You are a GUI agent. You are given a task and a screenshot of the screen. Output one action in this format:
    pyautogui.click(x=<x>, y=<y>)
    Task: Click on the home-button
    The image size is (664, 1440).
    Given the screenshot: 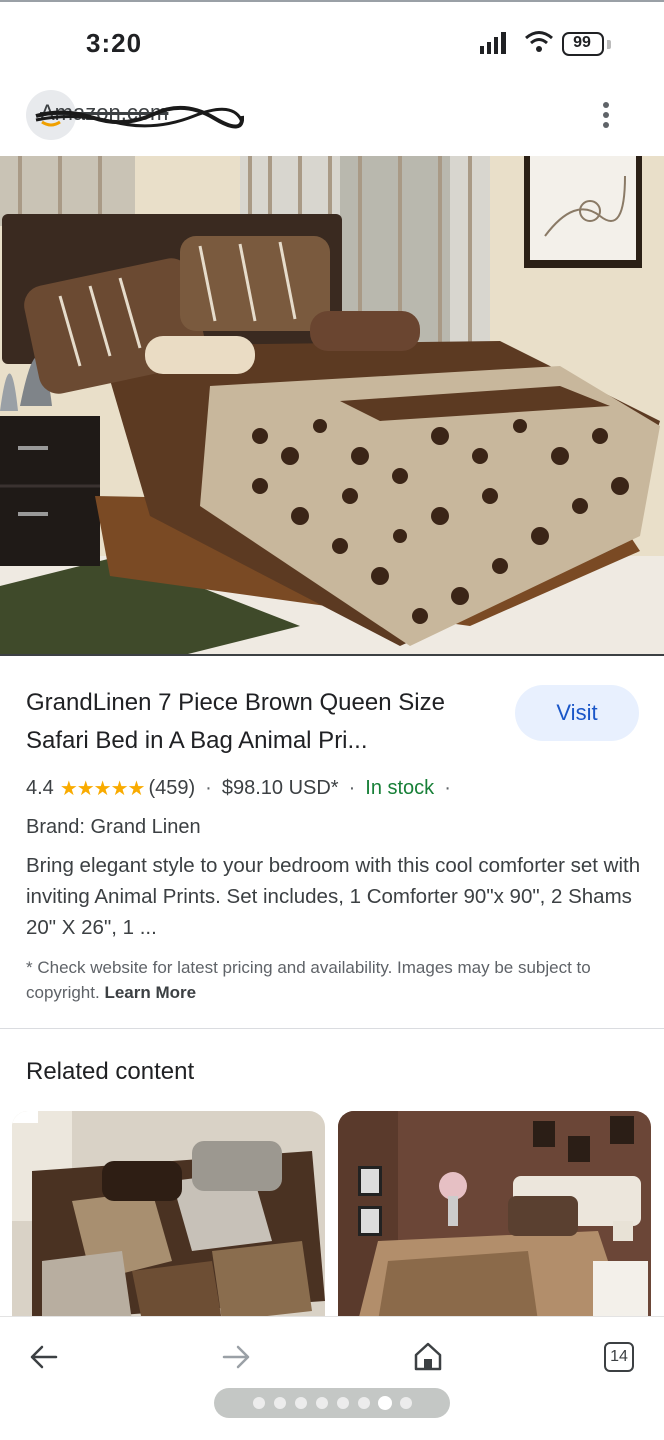 What is the action you would take?
    pyautogui.click(x=428, y=1357)
    